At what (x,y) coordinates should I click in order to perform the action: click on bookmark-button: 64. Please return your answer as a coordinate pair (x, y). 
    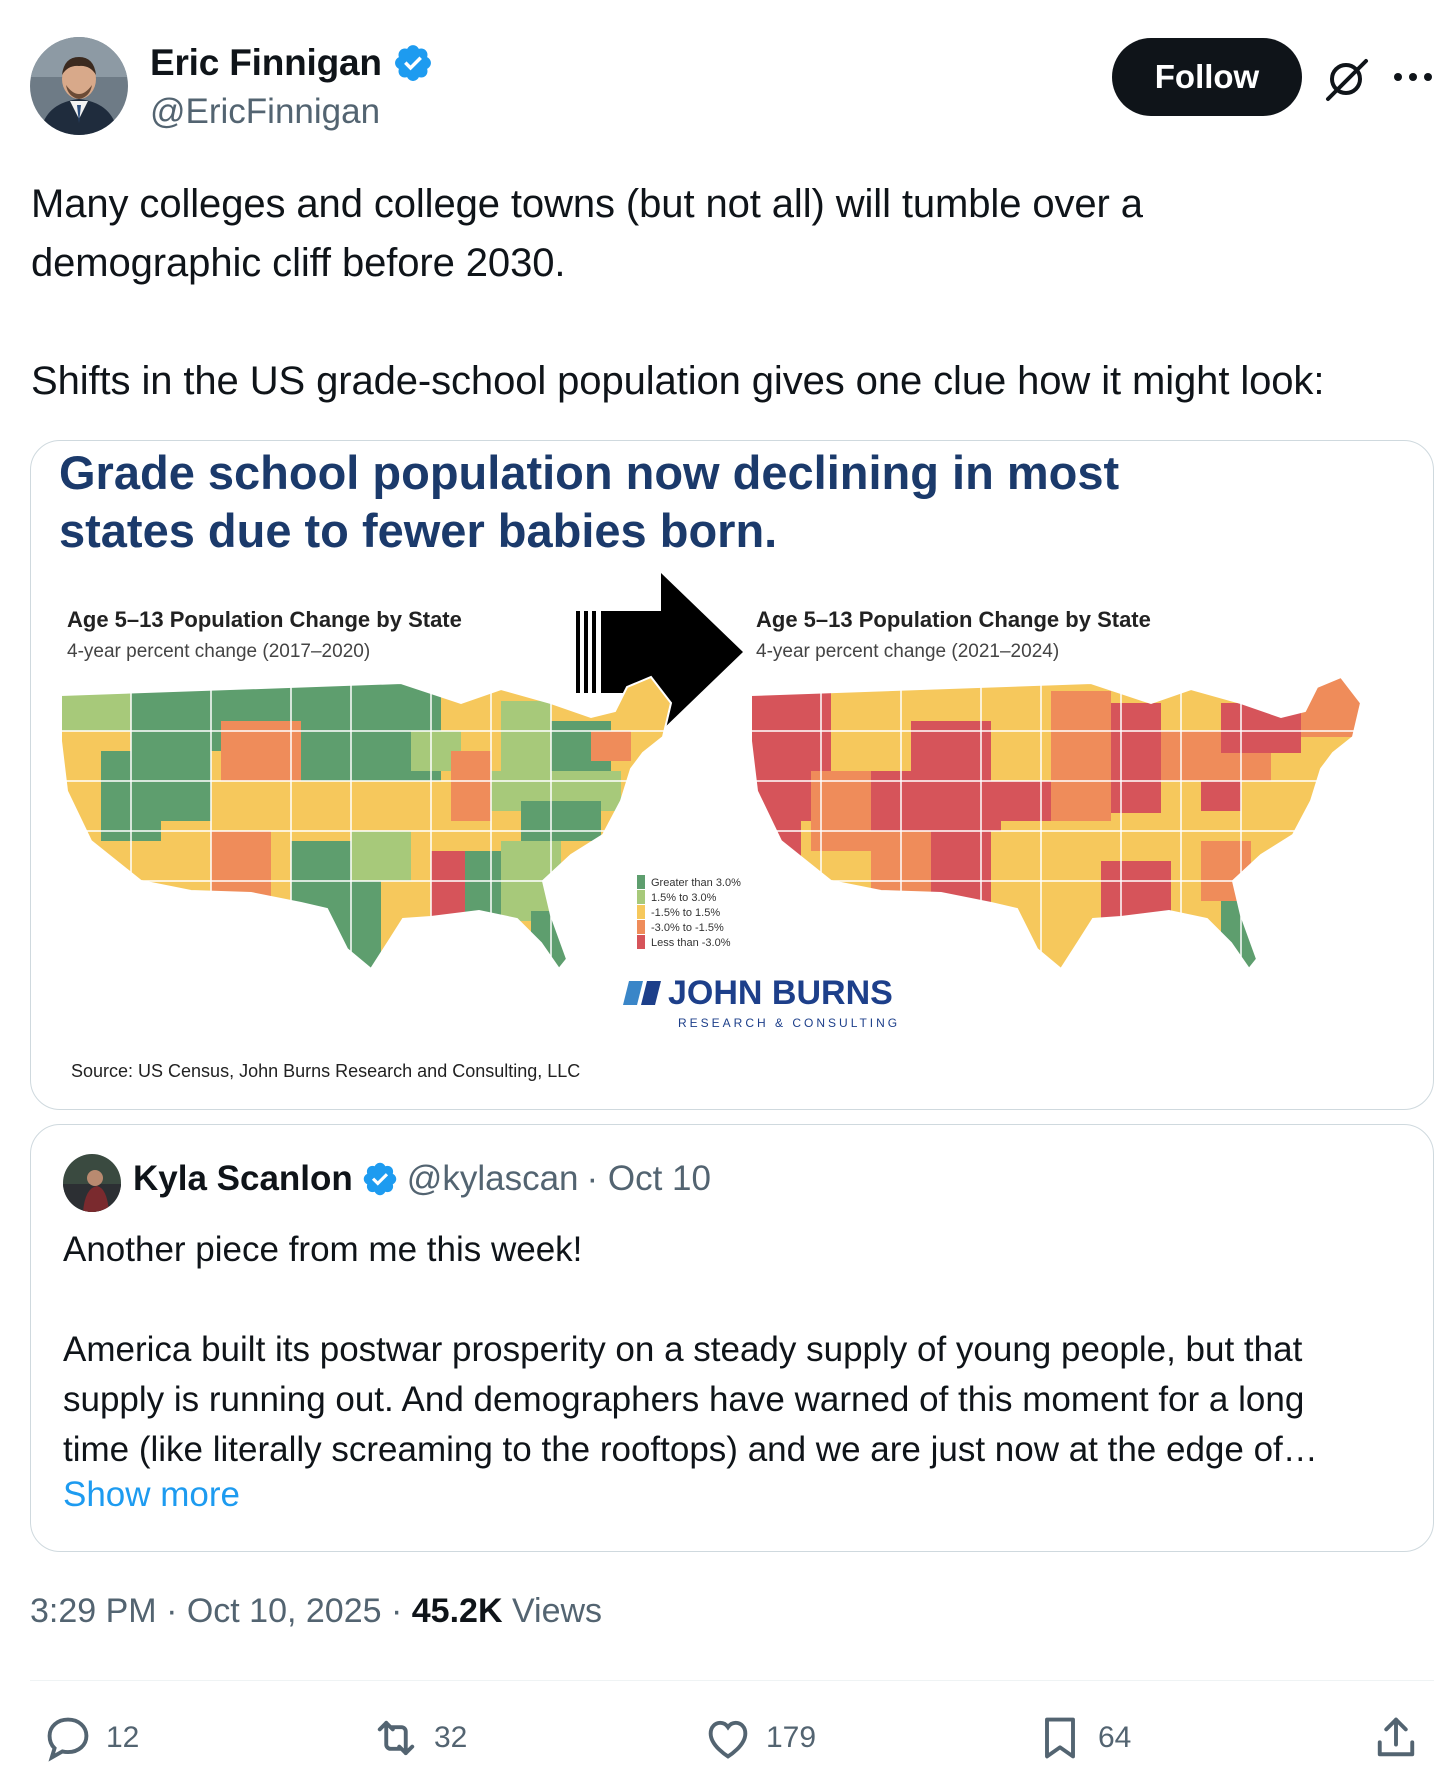
    Looking at the image, I should click on (1082, 1738).